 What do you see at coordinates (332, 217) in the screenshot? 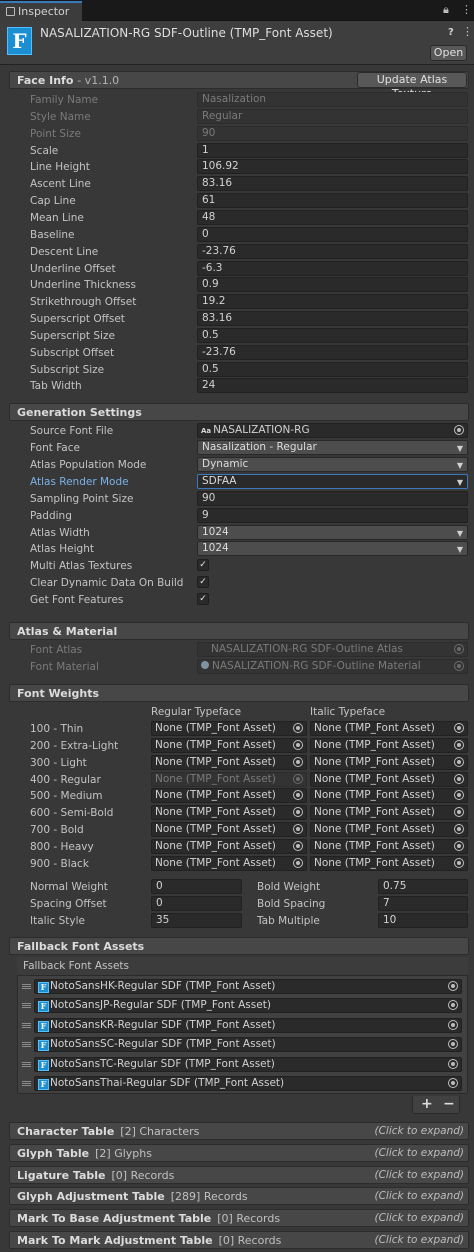
I see `mean-line-field: 48` at bounding box center [332, 217].